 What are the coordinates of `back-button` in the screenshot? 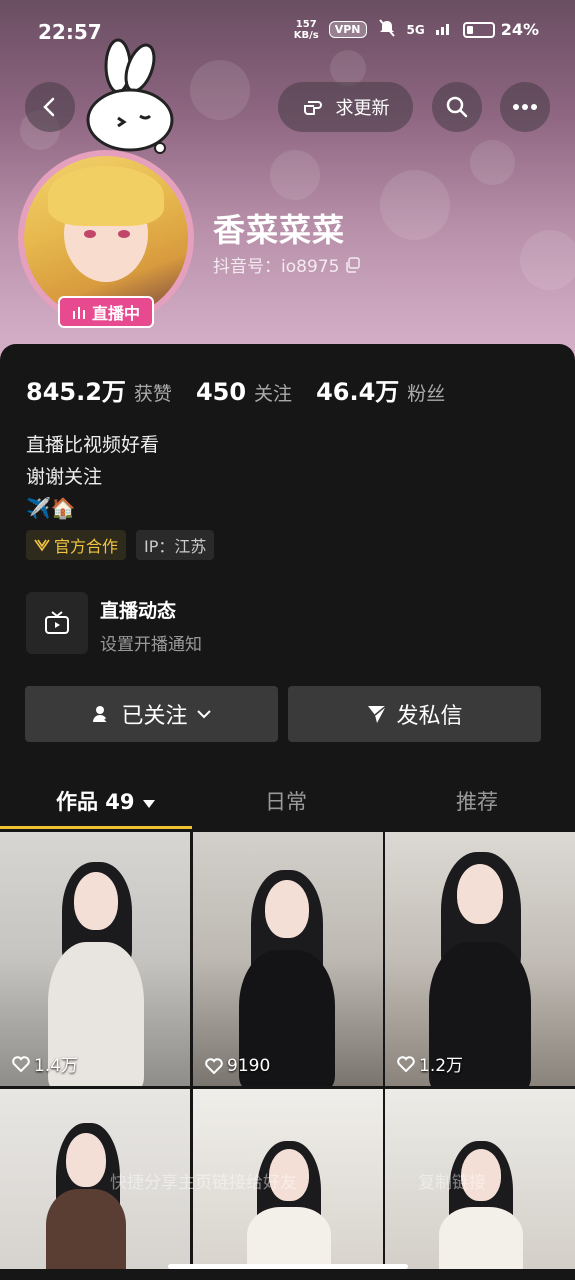 It's located at (50, 107).